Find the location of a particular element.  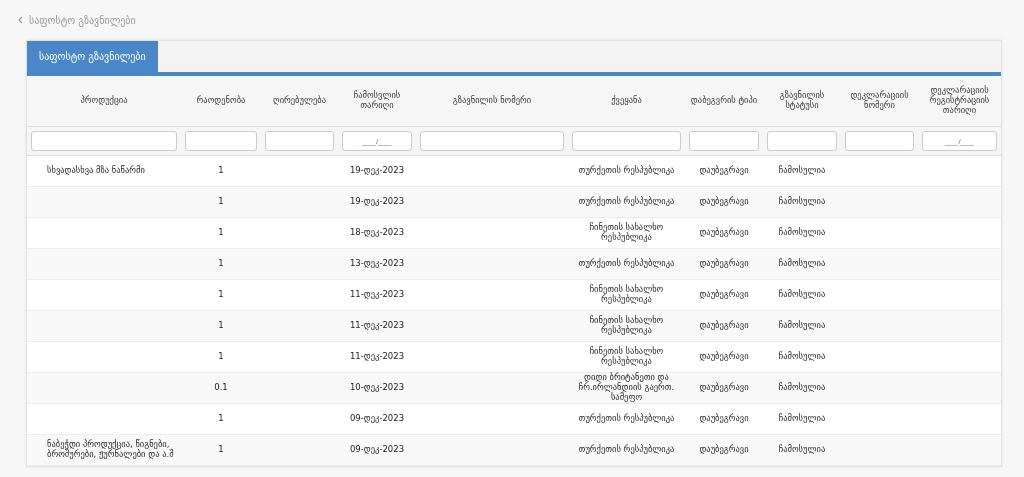

table-cell: დიდი ბრიტანეთი და ჩრ.ირლანდიის გაერთ. სამეფო is located at coordinates (626, 387).